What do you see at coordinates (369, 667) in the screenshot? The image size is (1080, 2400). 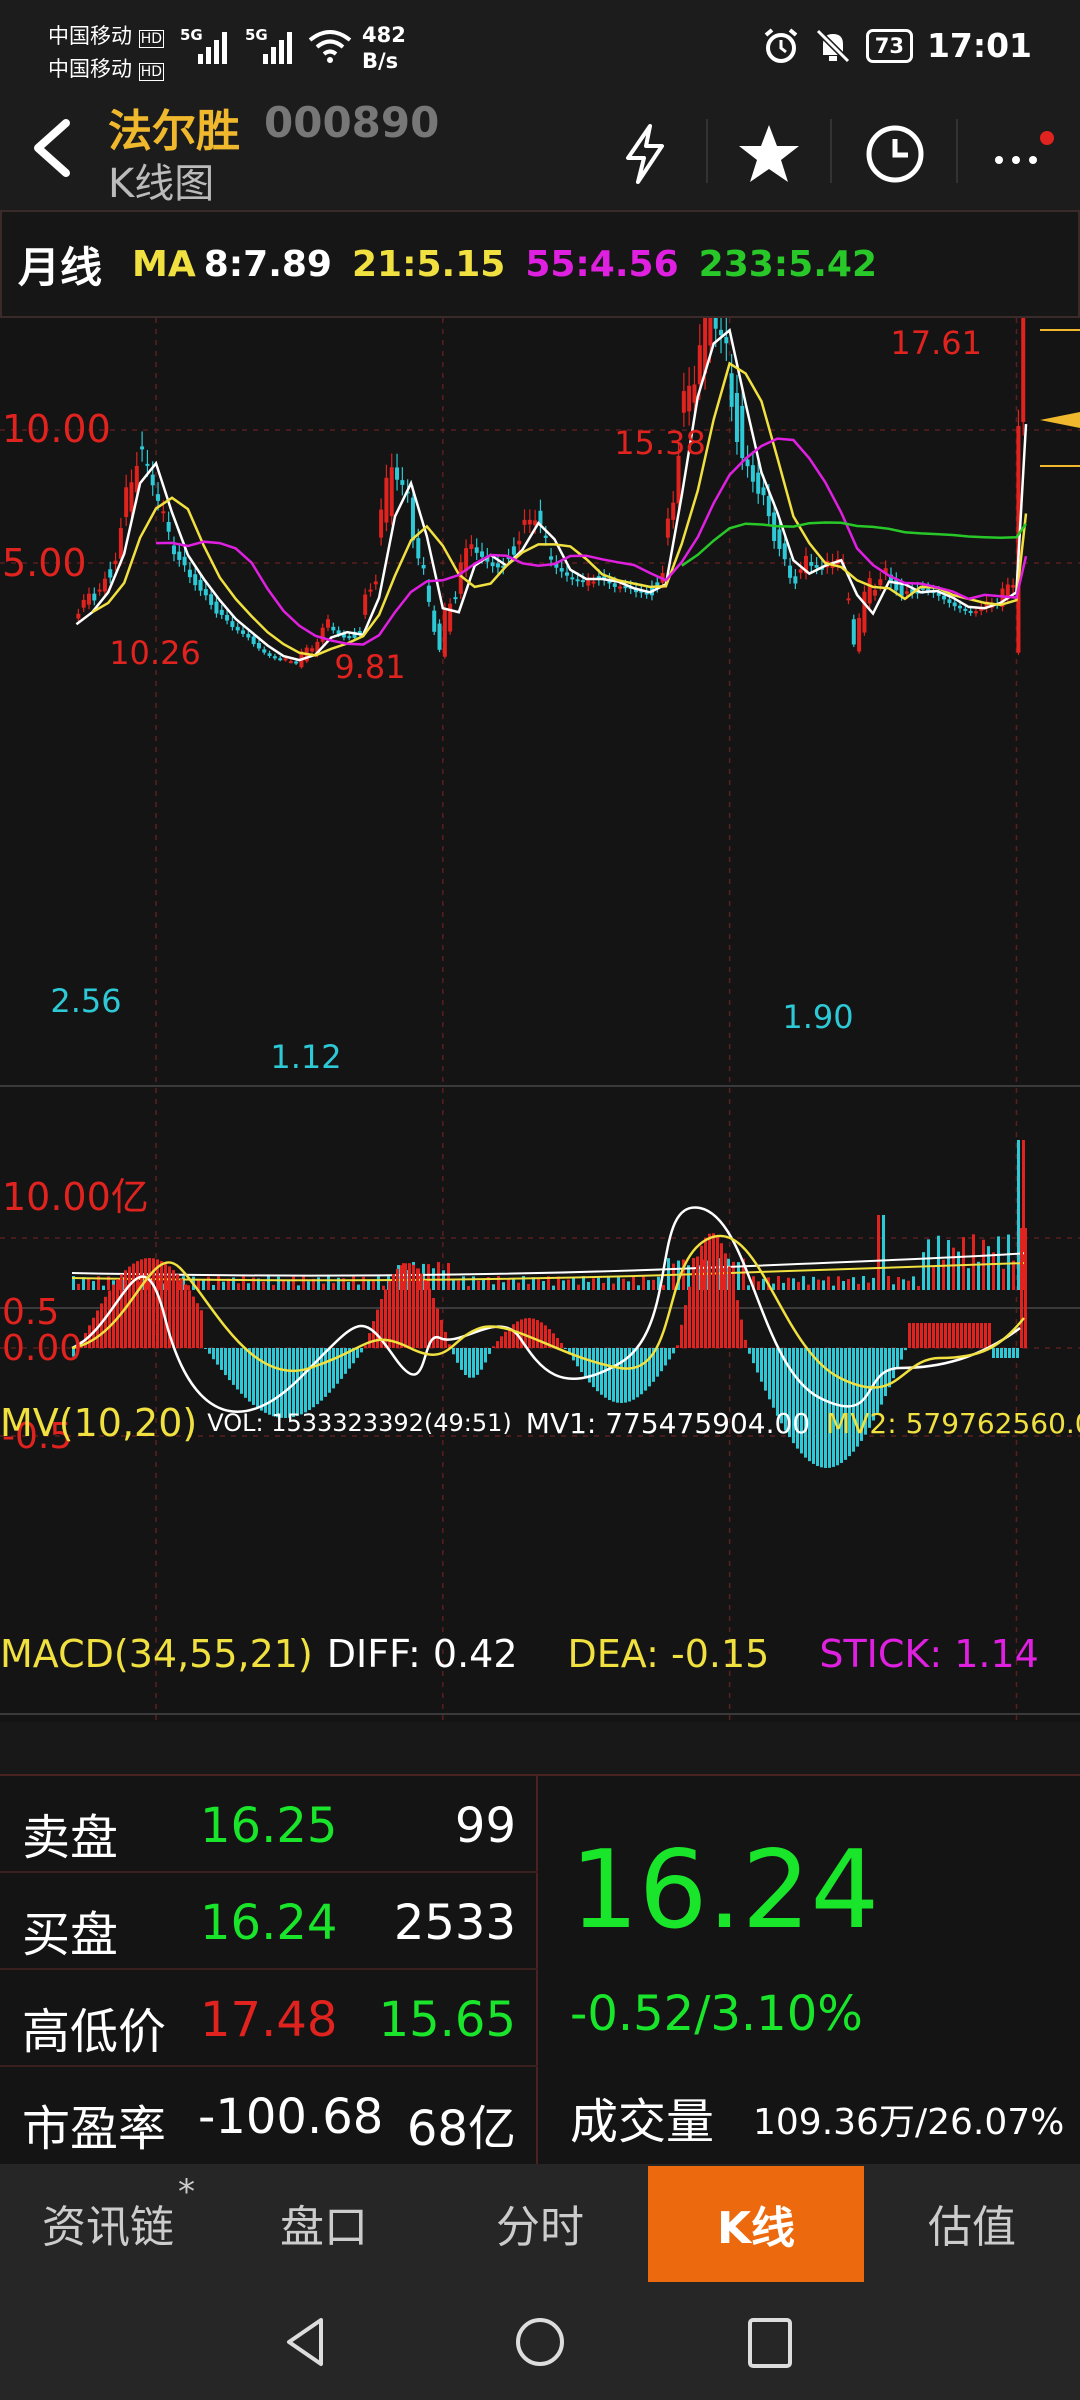 I see `high-annotation: 9.81` at bounding box center [369, 667].